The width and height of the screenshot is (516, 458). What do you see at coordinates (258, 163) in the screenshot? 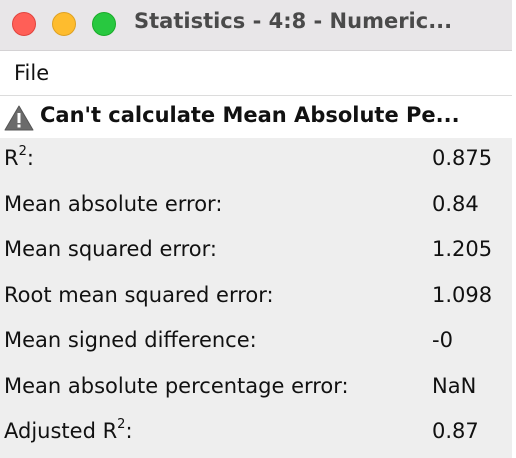
I see `stat-row-r2: R2: 0.875` at bounding box center [258, 163].